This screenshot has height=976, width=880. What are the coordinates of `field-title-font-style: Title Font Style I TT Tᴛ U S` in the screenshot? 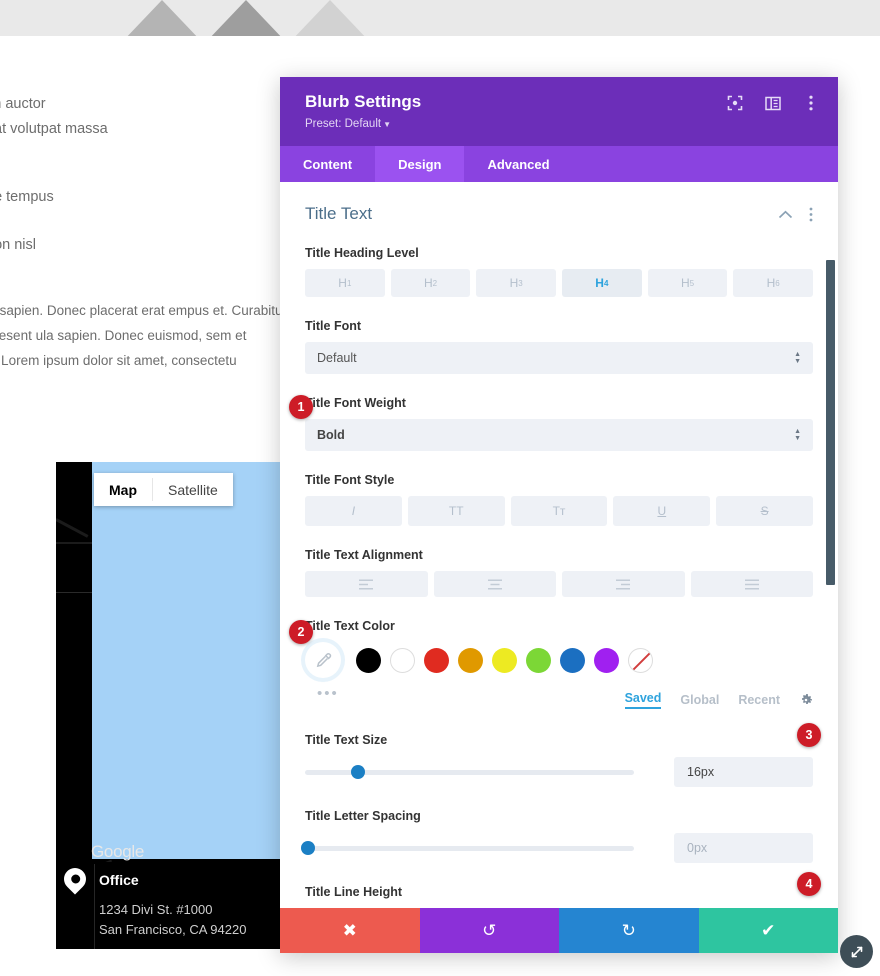 It's located at (559, 499).